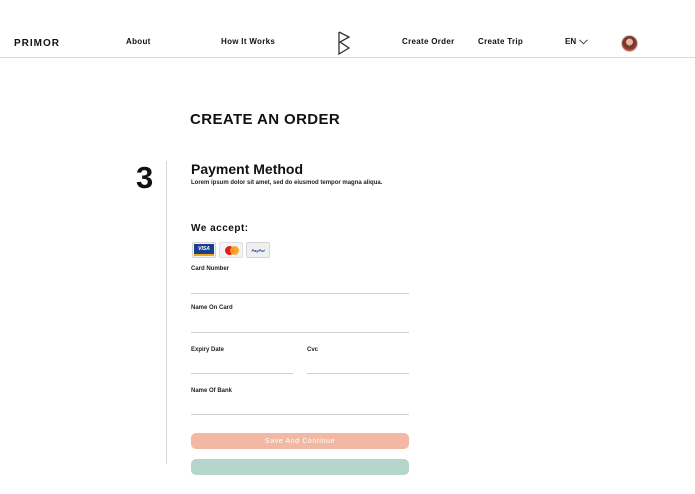 The width and height of the screenshot is (695, 494). What do you see at coordinates (265, 119) in the screenshot?
I see `page-title: CREATE AN ORDER` at bounding box center [265, 119].